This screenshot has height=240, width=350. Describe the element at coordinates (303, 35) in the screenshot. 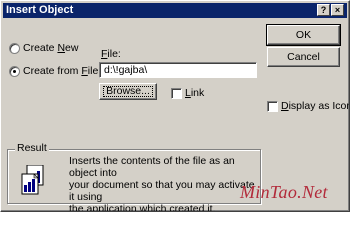

I see `ok-button: OK` at that location.